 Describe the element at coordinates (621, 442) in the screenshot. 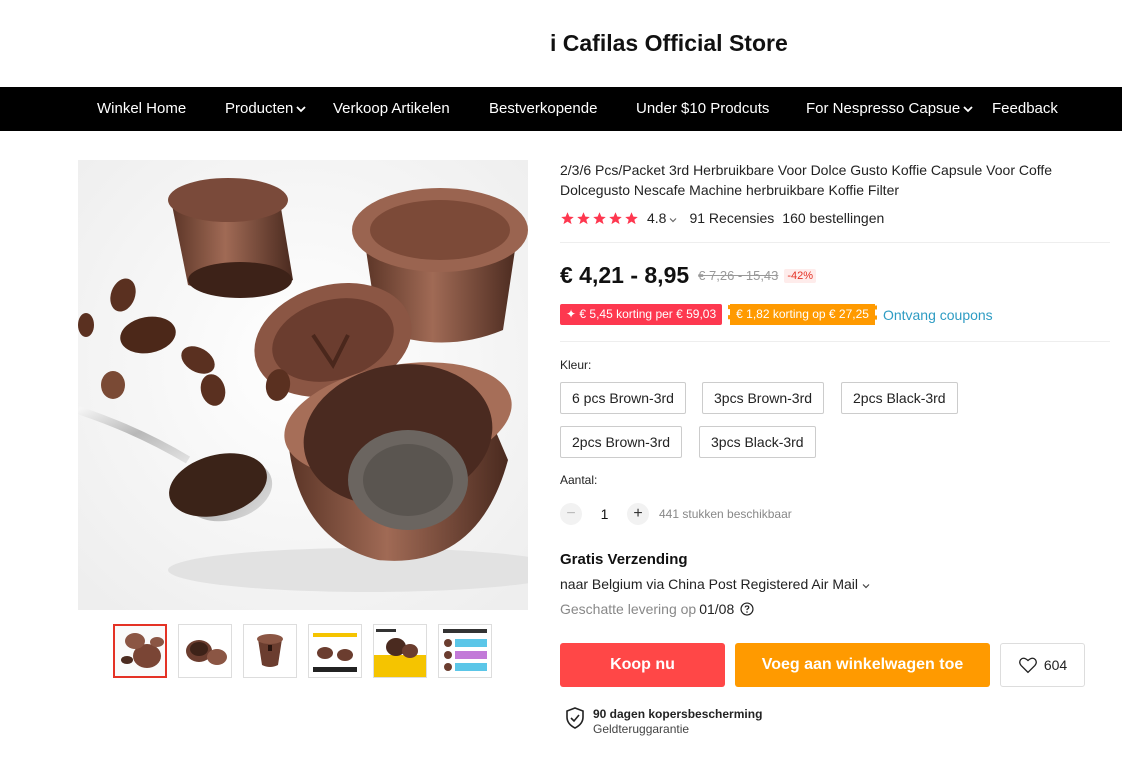

I see `color-option-2pcs-brown: 2pcs Brown-3rd` at that location.